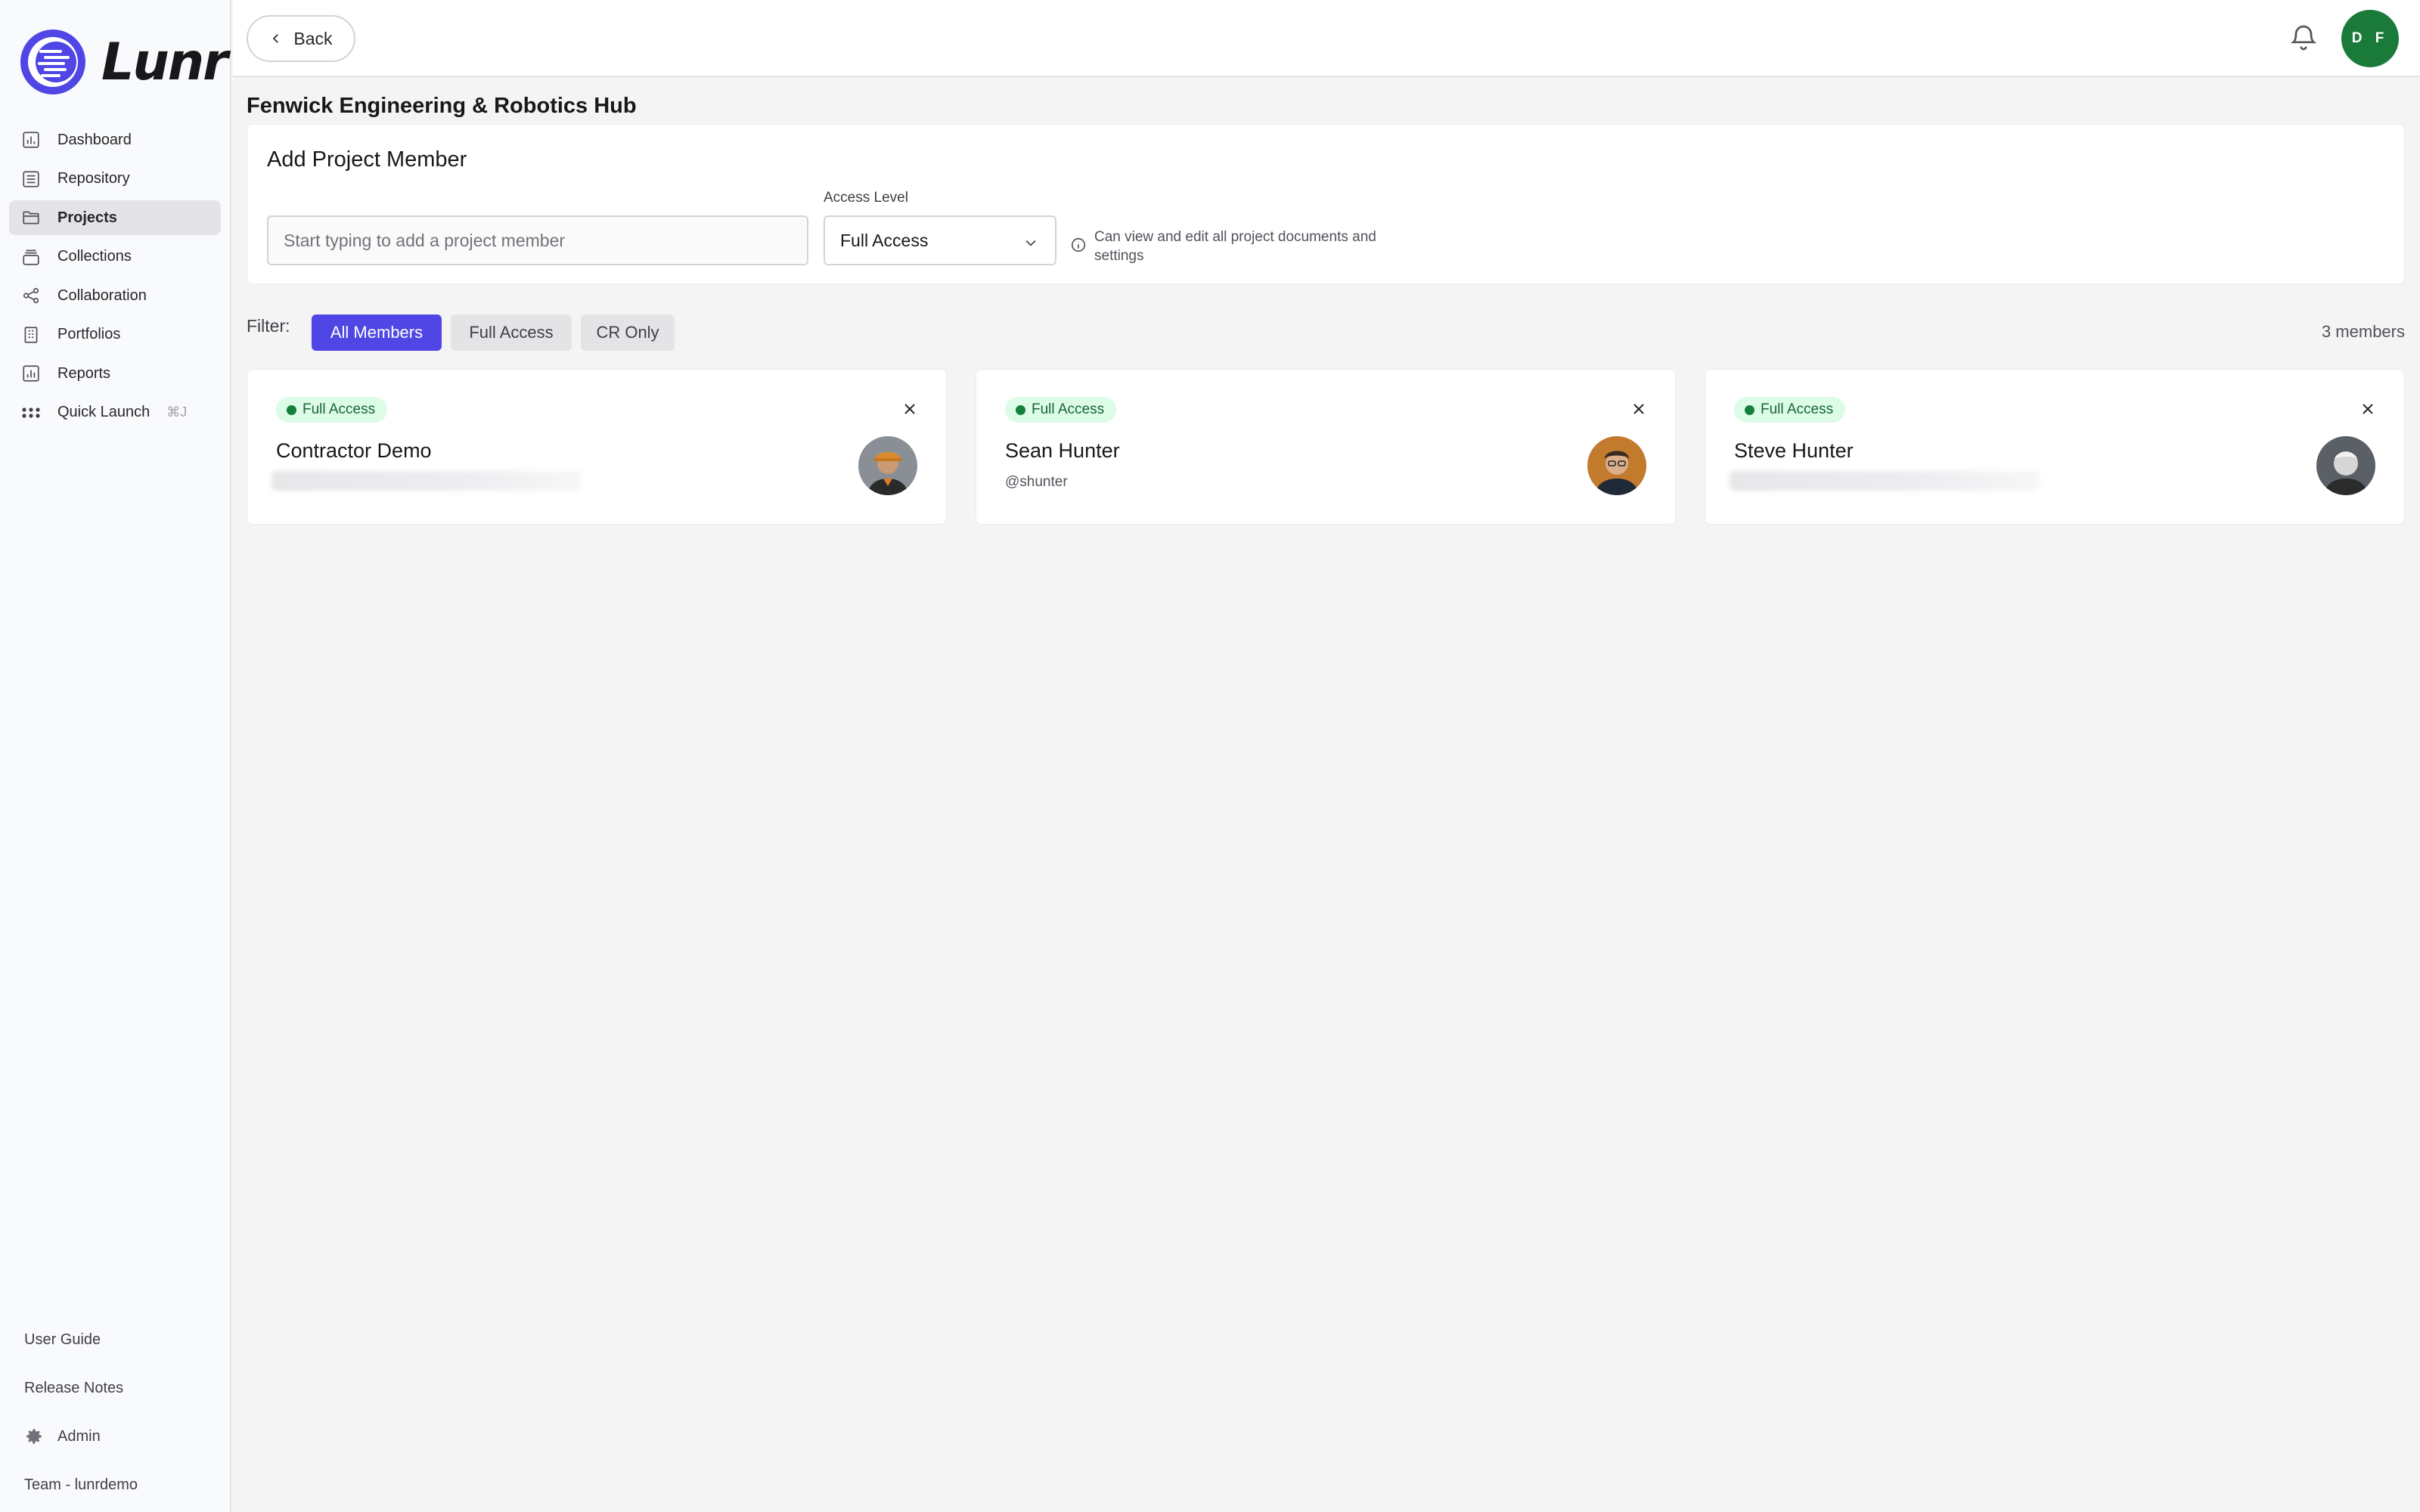 This screenshot has height=1512, width=2420. What do you see at coordinates (31, 373) in the screenshot?
I see `report-icon` at bounding box center [31, 373].